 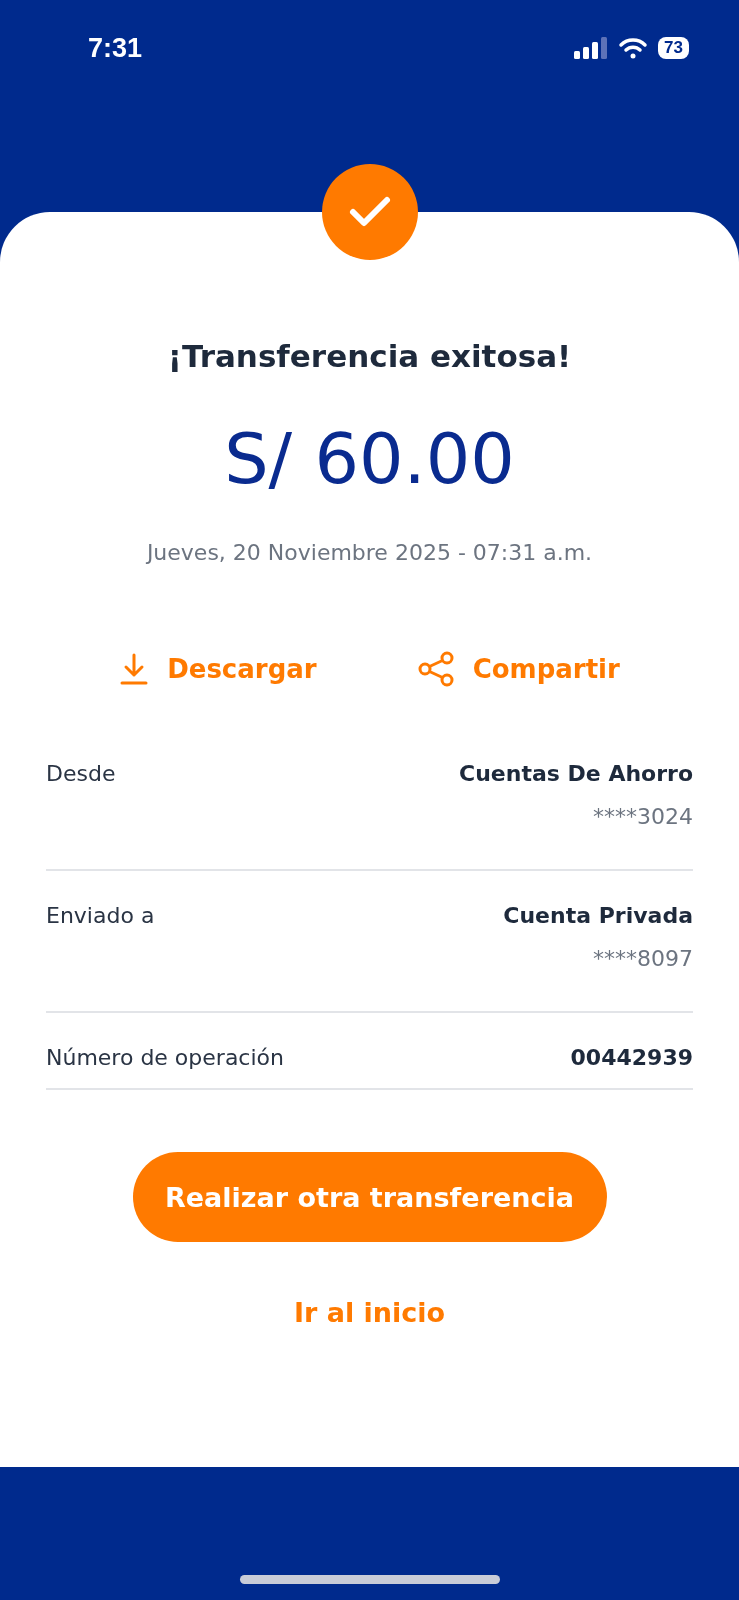 I want to click on account-number: ****8097, so click(x=643, y=958).